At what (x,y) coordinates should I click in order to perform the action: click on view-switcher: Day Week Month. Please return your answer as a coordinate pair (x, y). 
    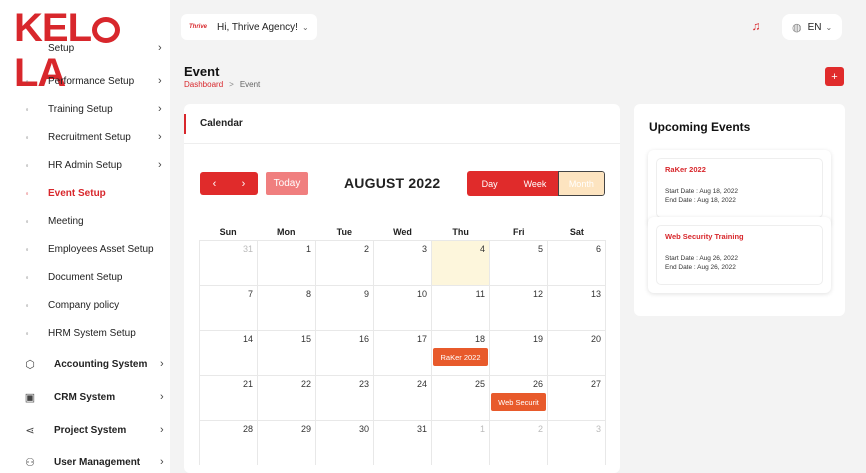
    Looking at the image, I should click on (536, 183).